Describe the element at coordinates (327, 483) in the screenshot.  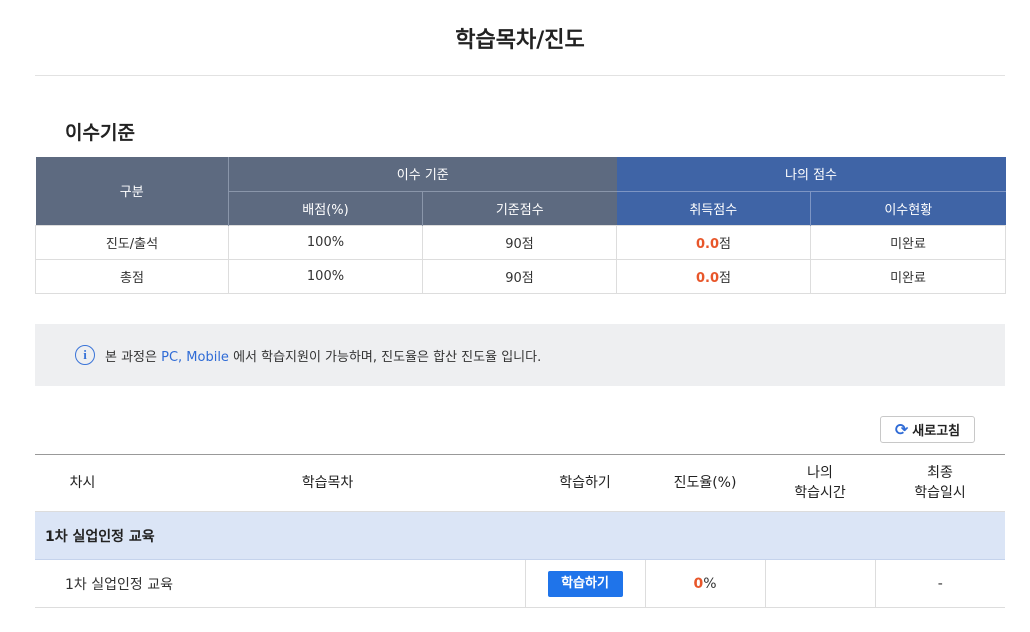
I see `progress-header-contents: 학습목차` at that location.